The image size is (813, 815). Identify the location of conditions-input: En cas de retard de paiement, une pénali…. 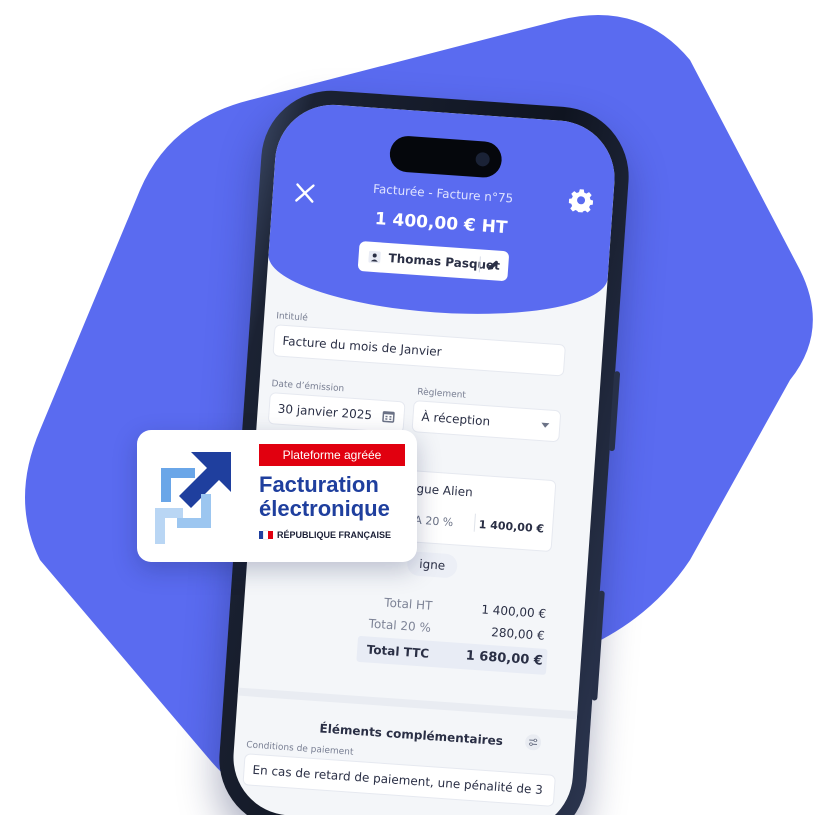
(399, 780).